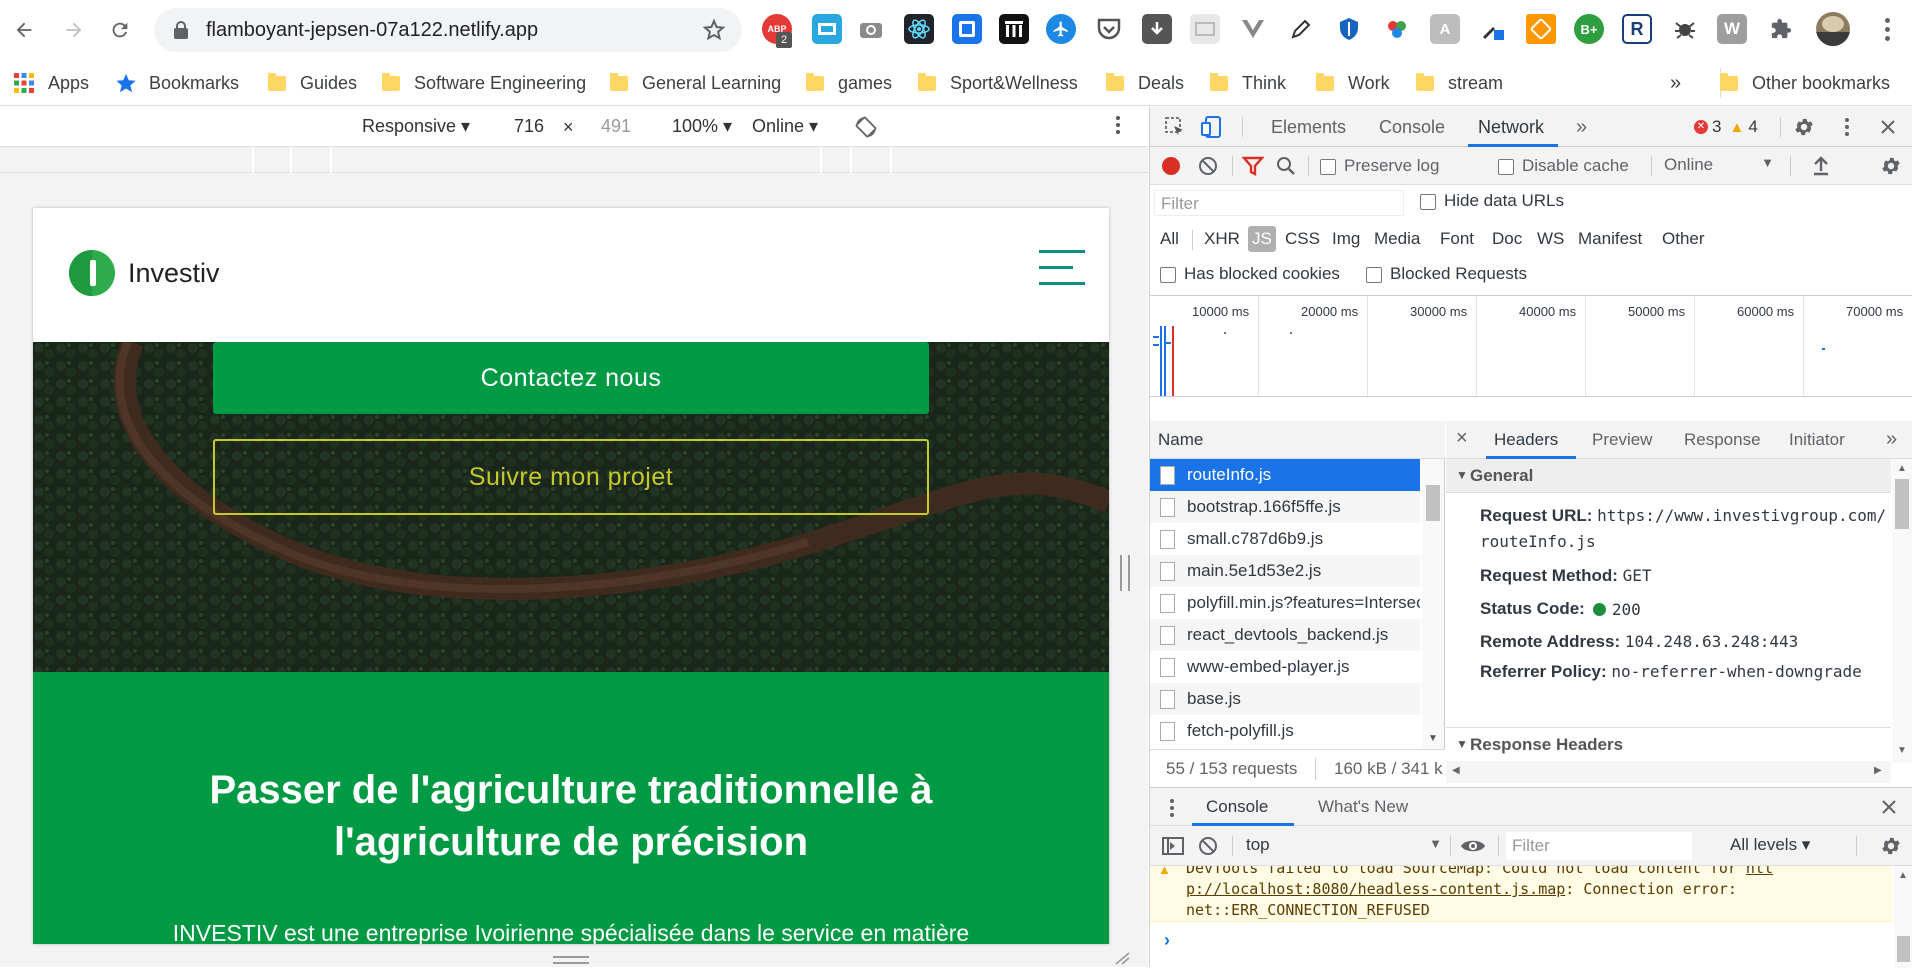 Image resolution: width=1912 pixels, height=968 pixels. What do you see at coordinates (1014, 29) in the screenshot?
I see `columns-ext-icon` at bounding box center [1014, 29].